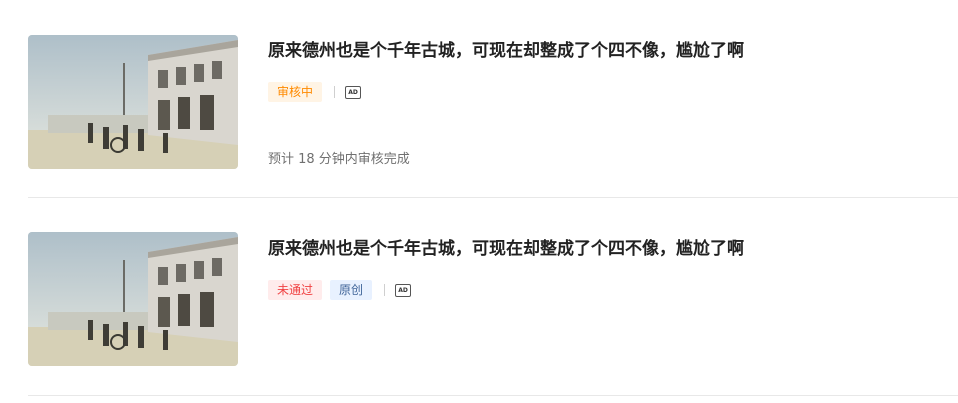 This screenshot has height=403, width=958. I want to click on article-tags: 审核中 AD, so click(315, 92).